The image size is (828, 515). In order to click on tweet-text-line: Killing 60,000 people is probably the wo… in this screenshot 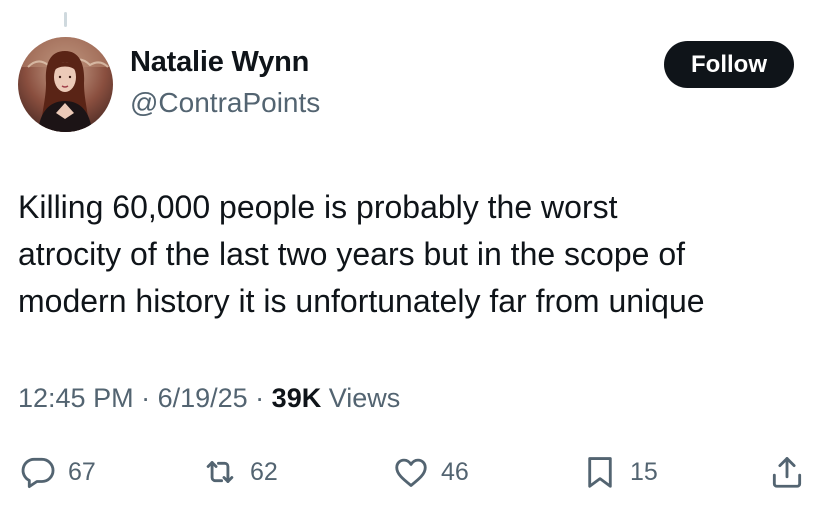, I will do `click(318, 207)`.